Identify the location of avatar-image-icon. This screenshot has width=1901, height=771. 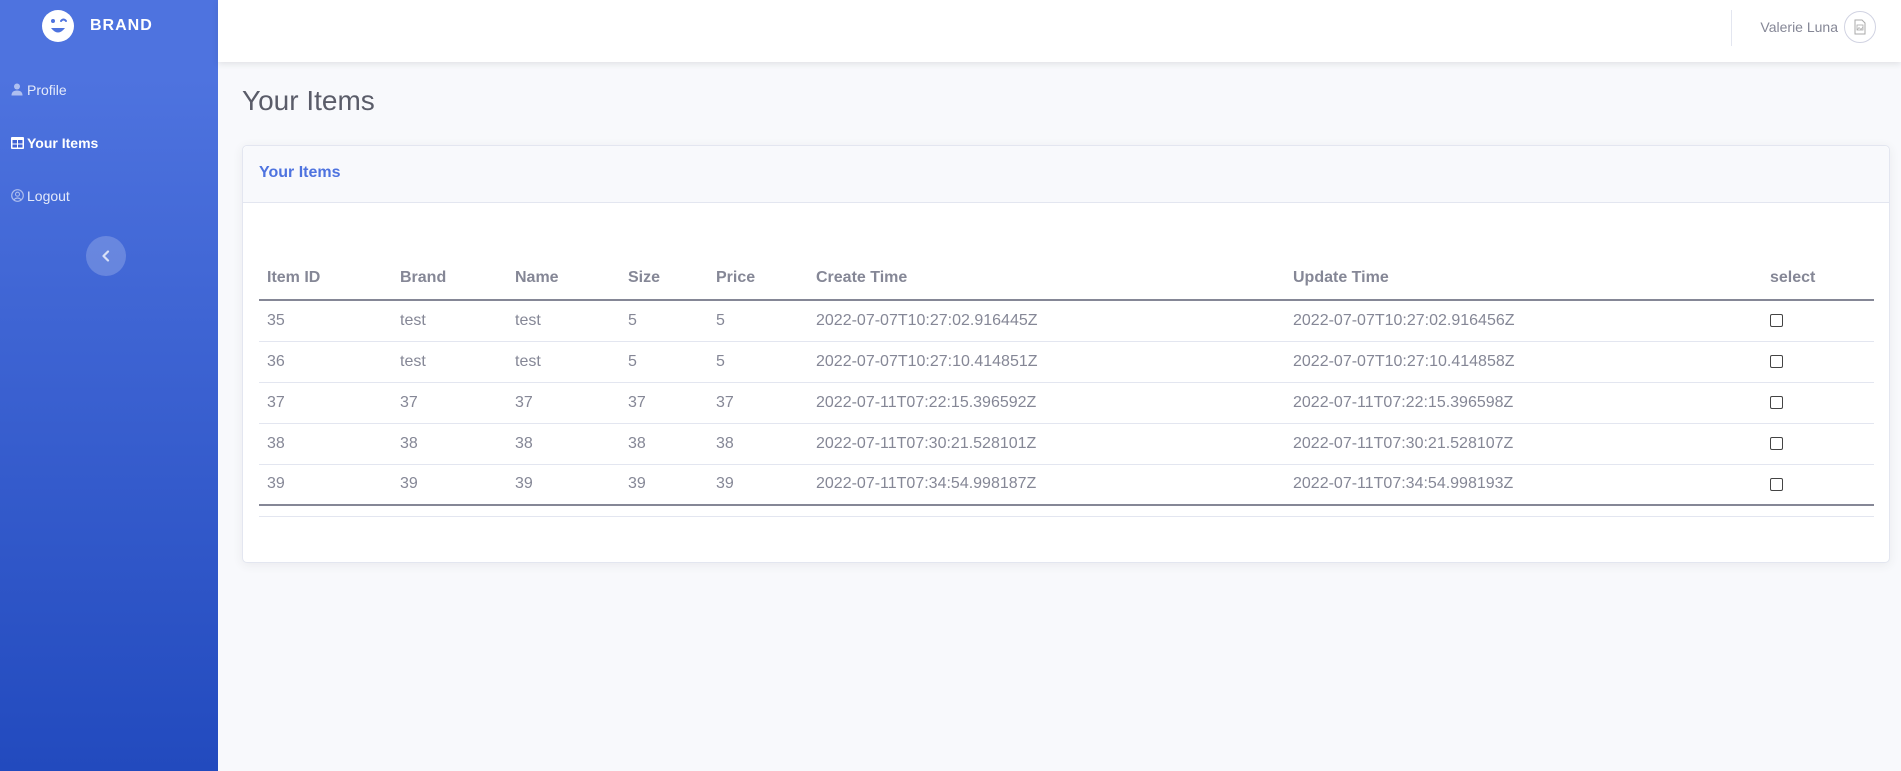
(1860, 27).